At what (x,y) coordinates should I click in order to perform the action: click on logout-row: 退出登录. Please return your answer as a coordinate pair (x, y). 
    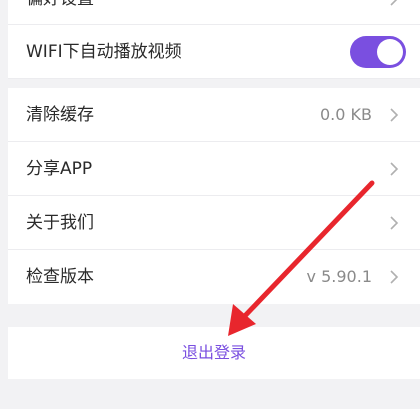
    Looking at the image, I should click on (214, 353).